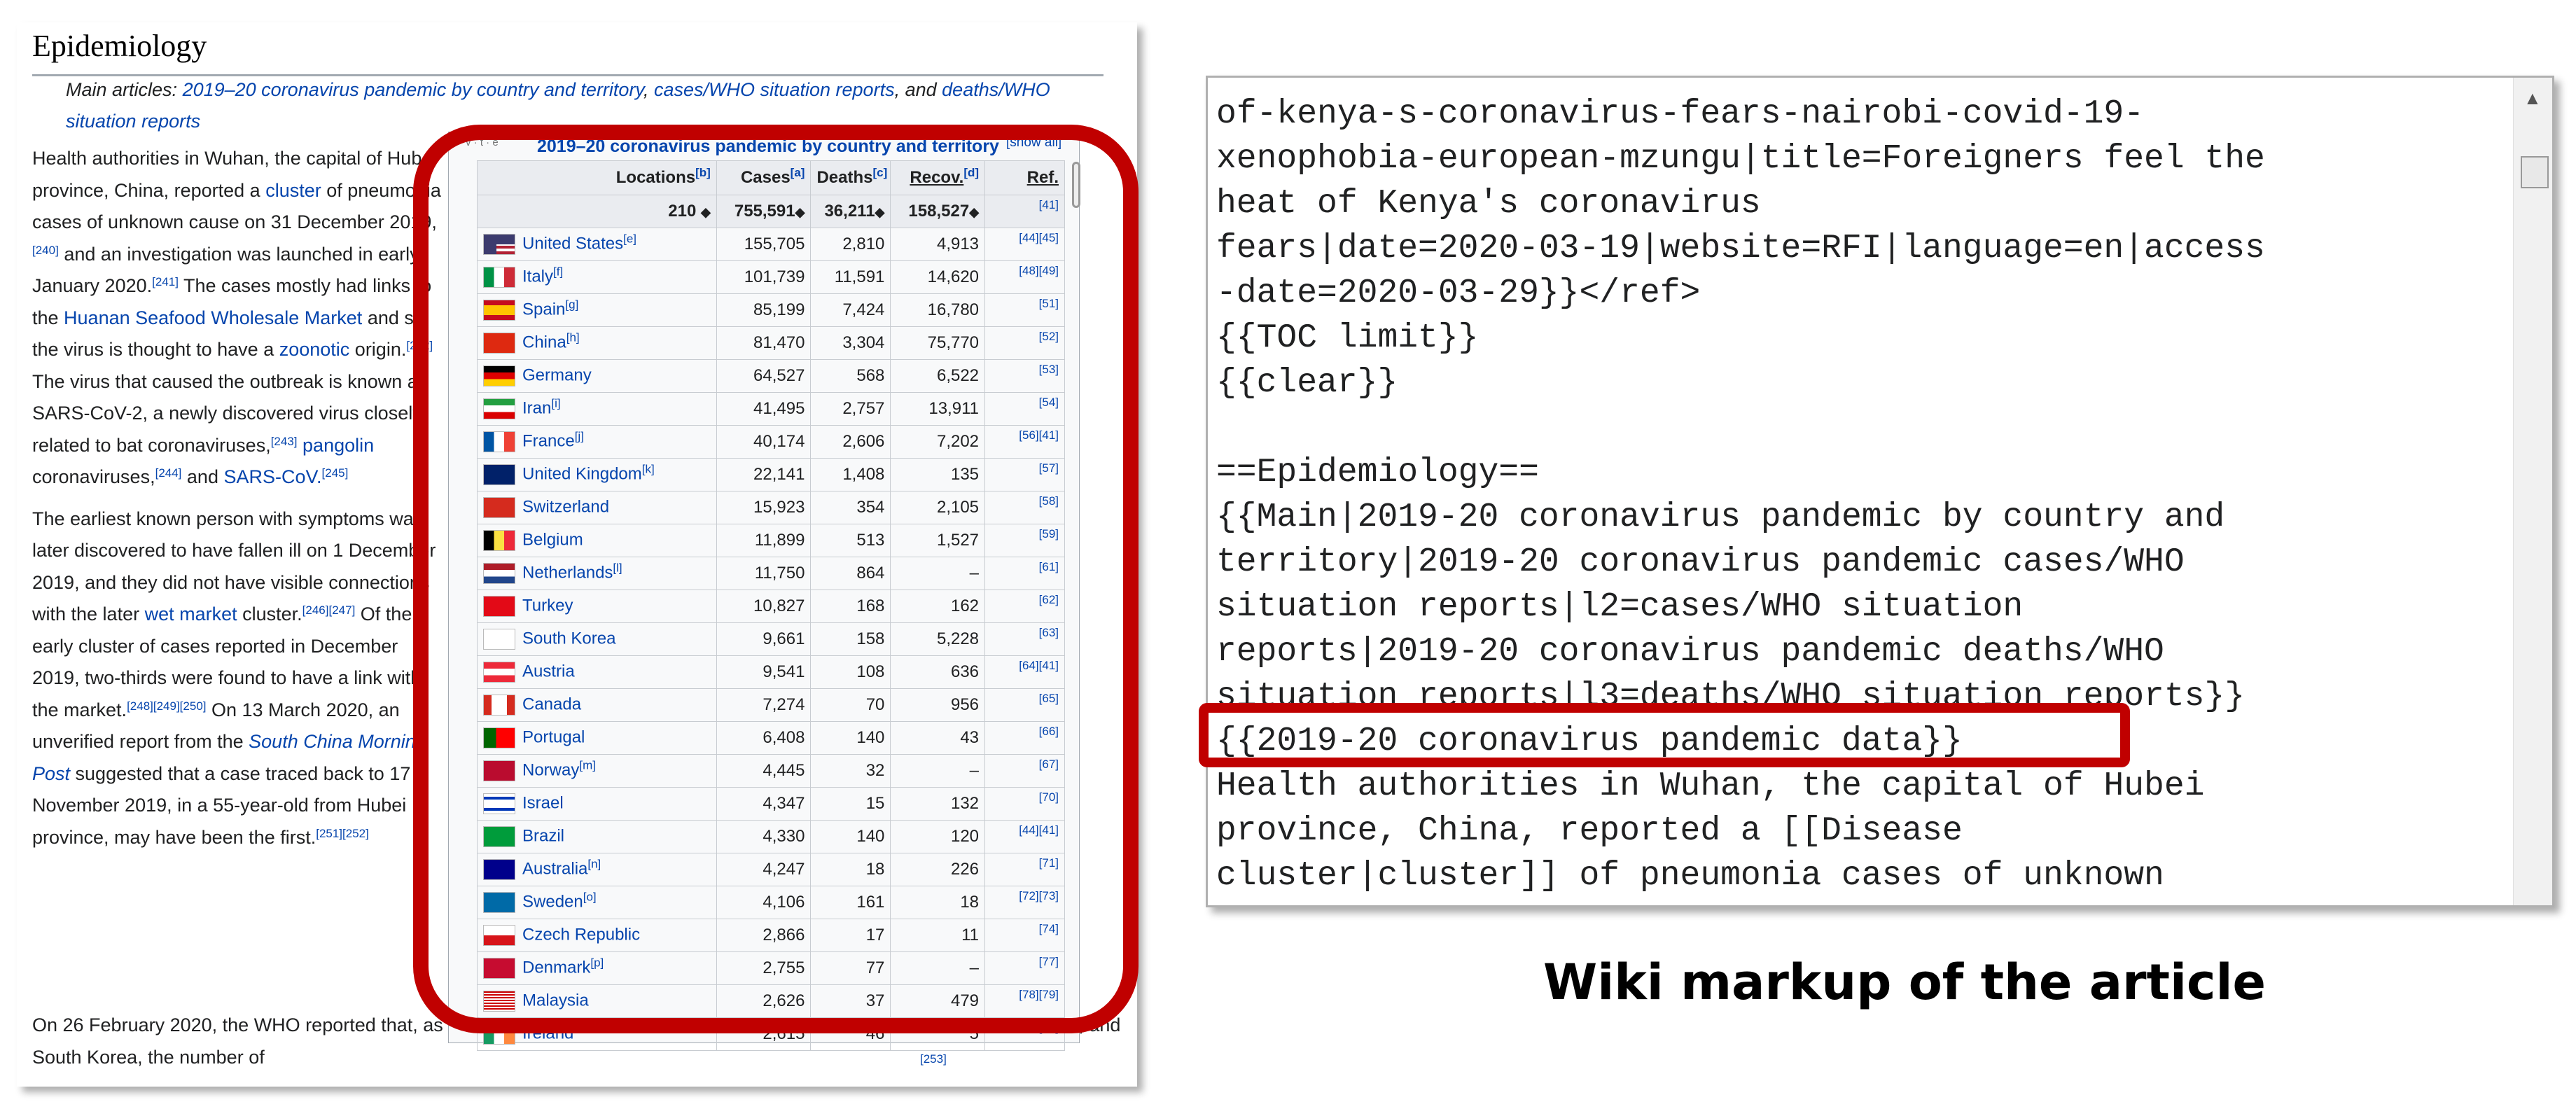  What do you see at coordinates (419, 345) in the screenshot?
I see `citation-242: [242]` at bounding box center [419, 345].